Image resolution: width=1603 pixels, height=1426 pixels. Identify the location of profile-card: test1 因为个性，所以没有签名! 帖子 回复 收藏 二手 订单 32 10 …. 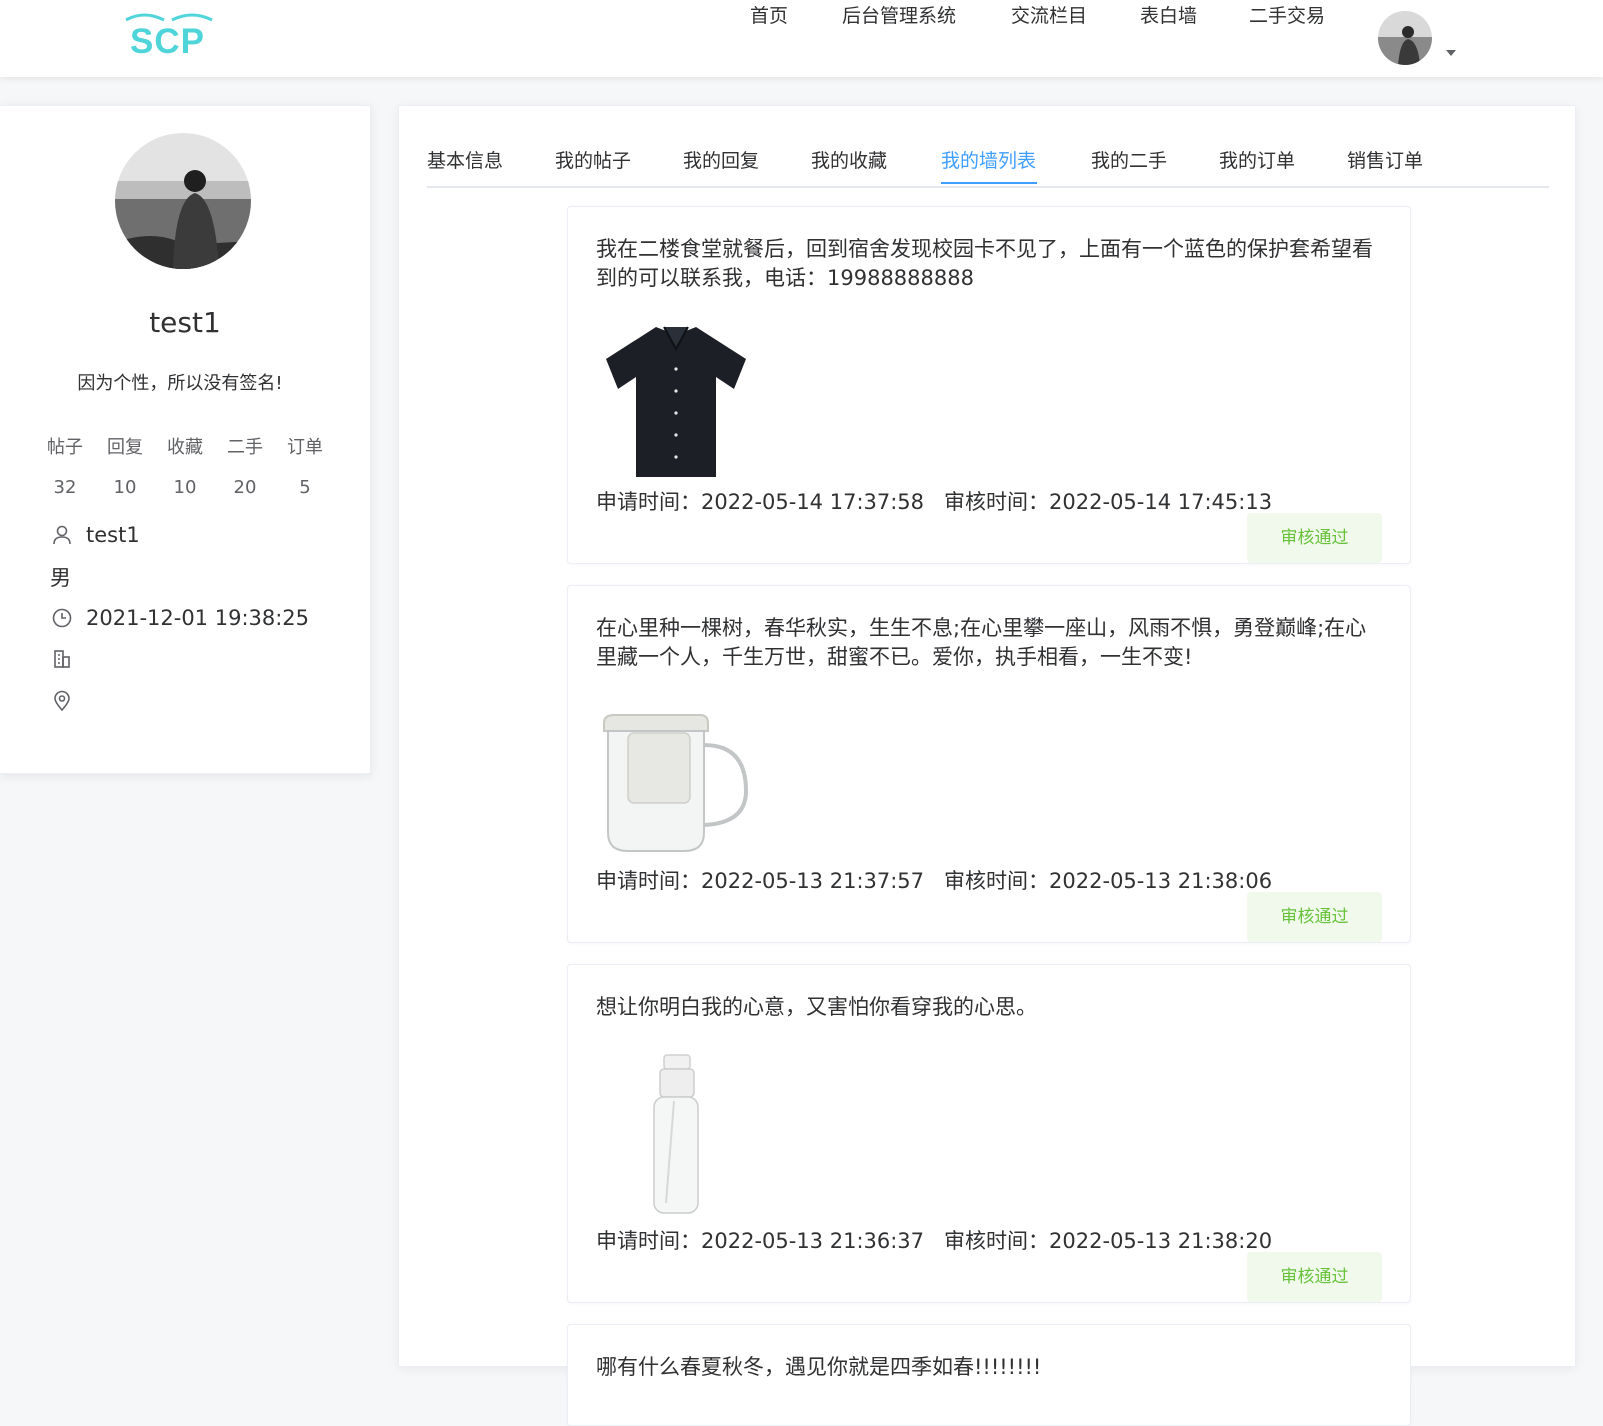
(185, 439).